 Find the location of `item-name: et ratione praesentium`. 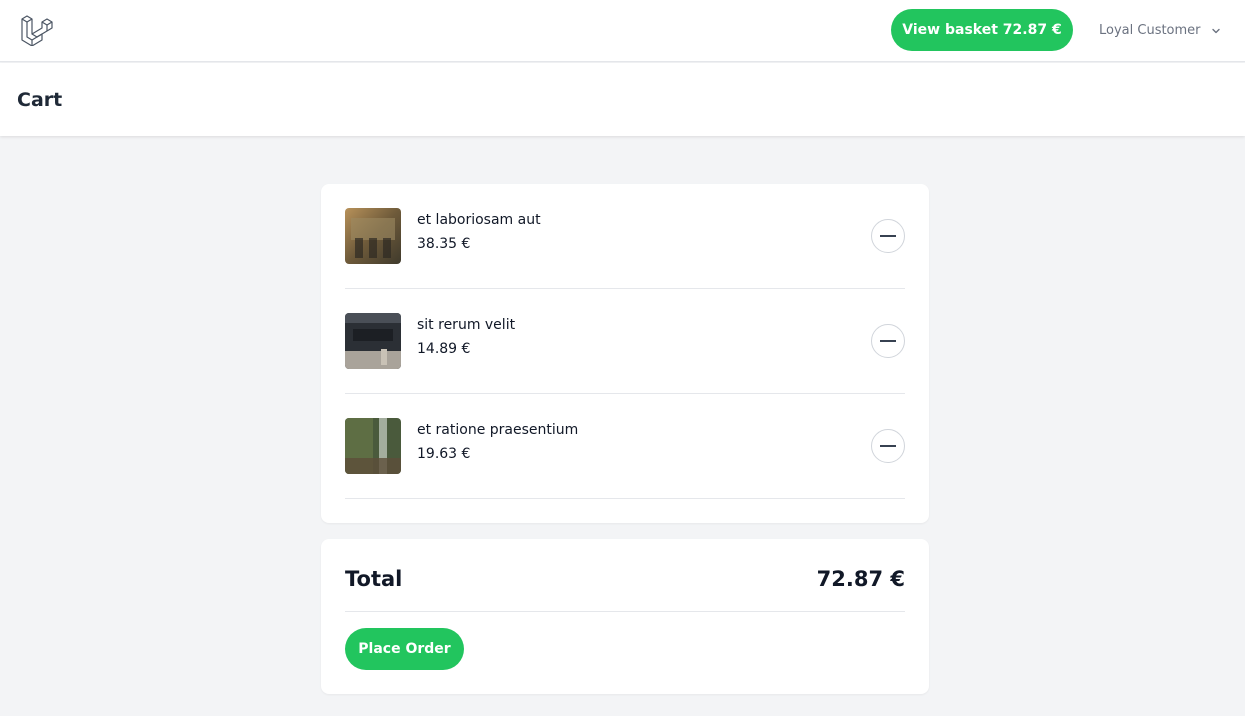

item-name: et ratione praesentium is located at coordinates (498, 430).